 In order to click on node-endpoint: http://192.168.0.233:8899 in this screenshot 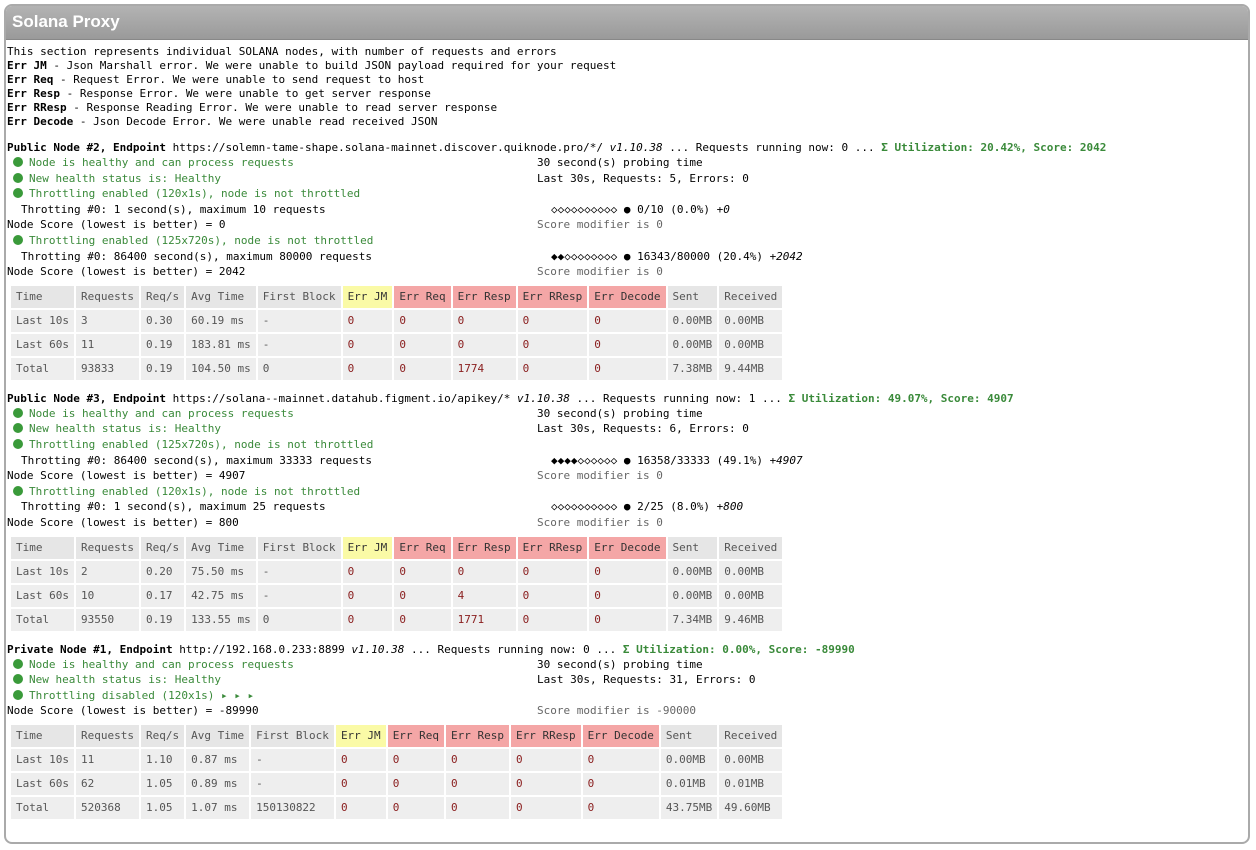, I will do `click(262, 649)`.